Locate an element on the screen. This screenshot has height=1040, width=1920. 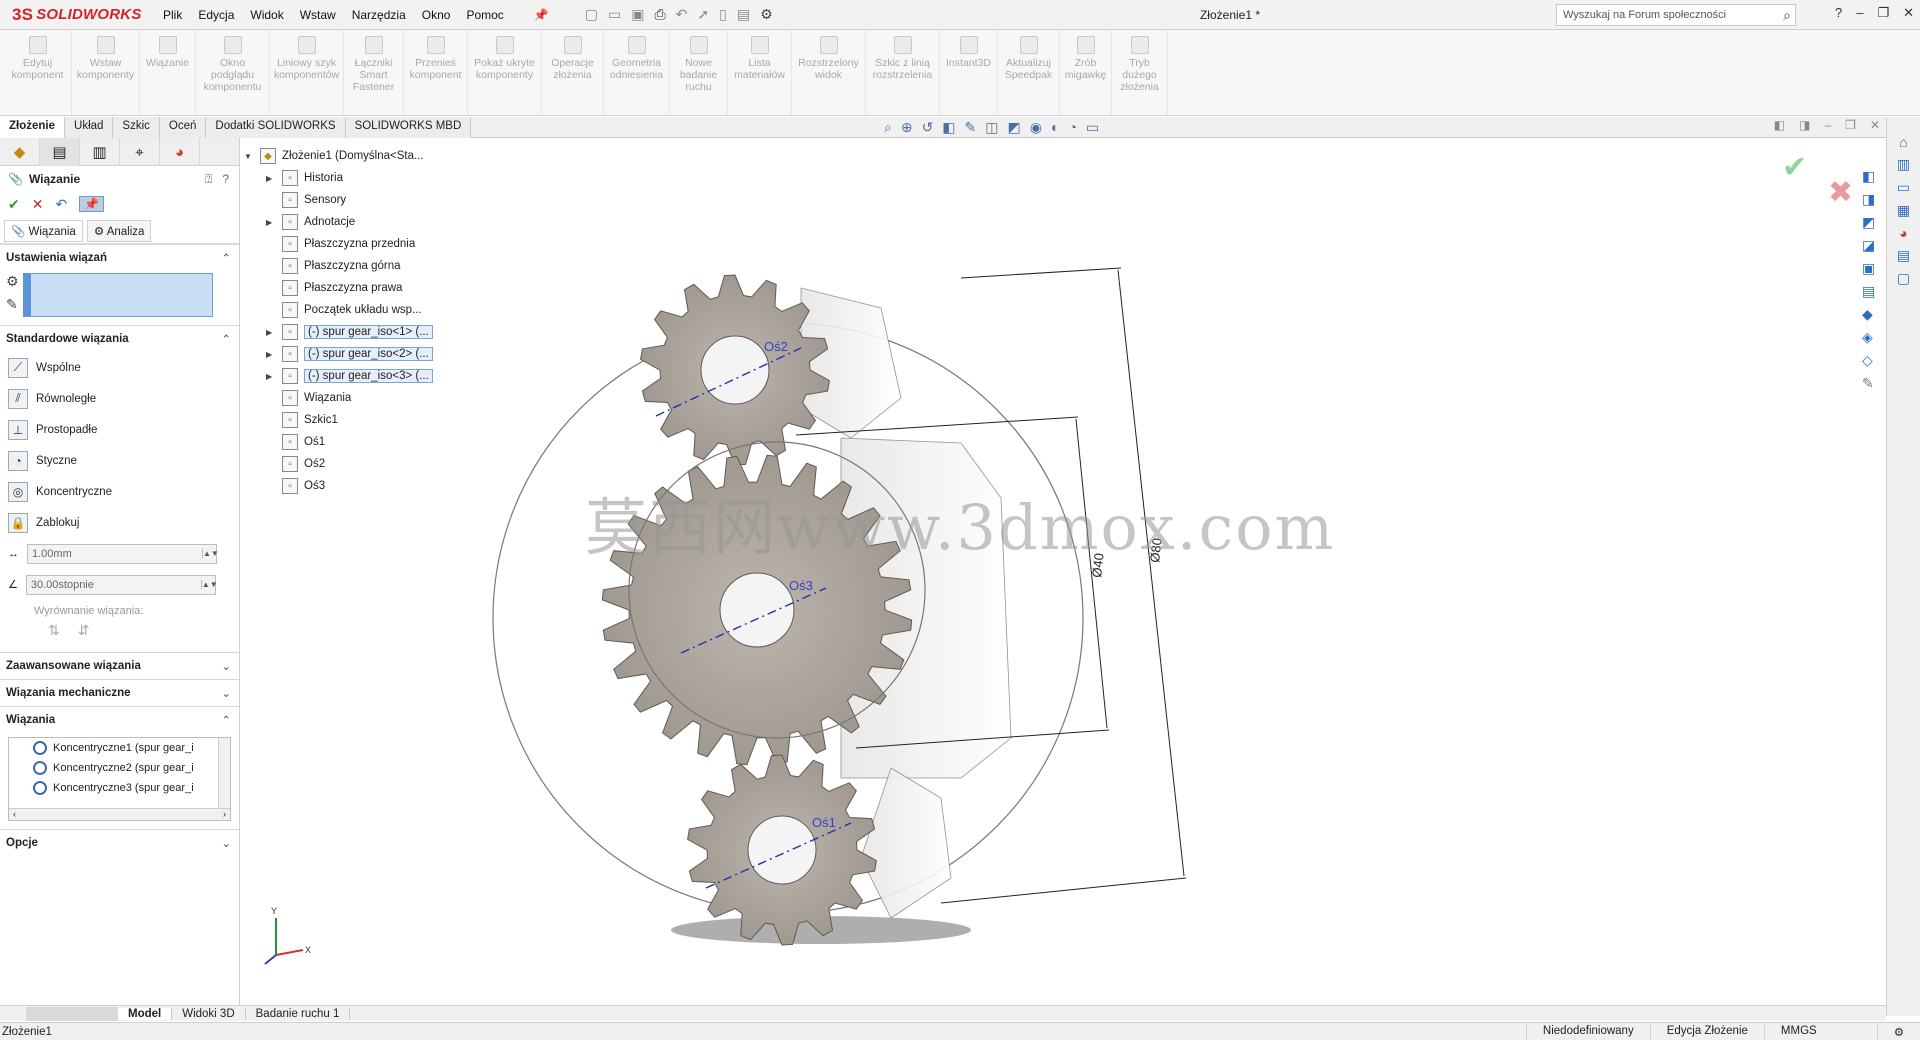
appearances-icon: ◕ is located at coordinates (1903, 233).